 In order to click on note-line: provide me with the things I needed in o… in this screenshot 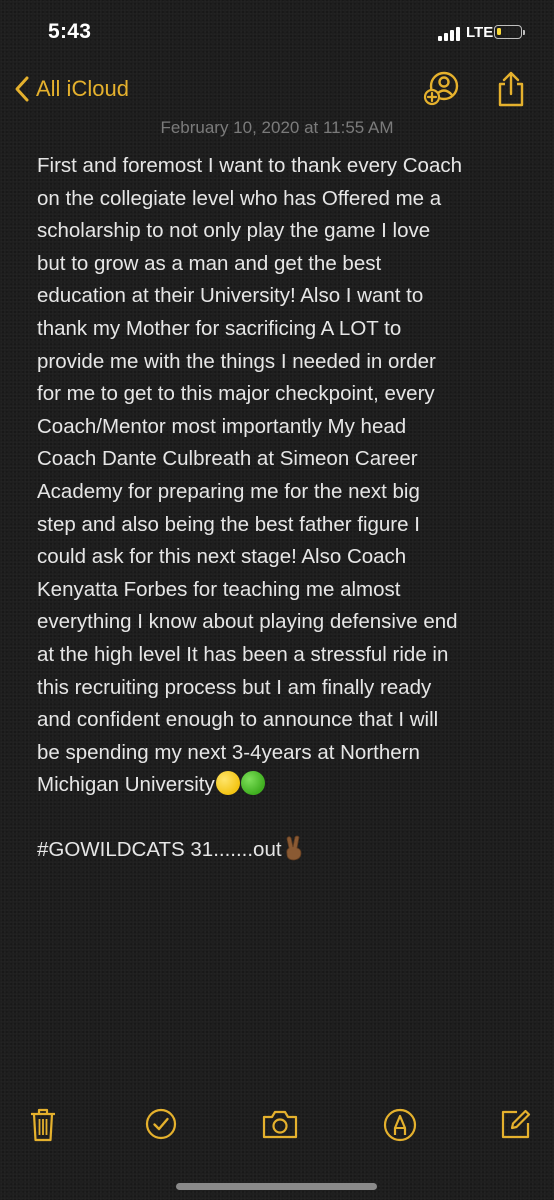, I will do `click(236, 361)`.